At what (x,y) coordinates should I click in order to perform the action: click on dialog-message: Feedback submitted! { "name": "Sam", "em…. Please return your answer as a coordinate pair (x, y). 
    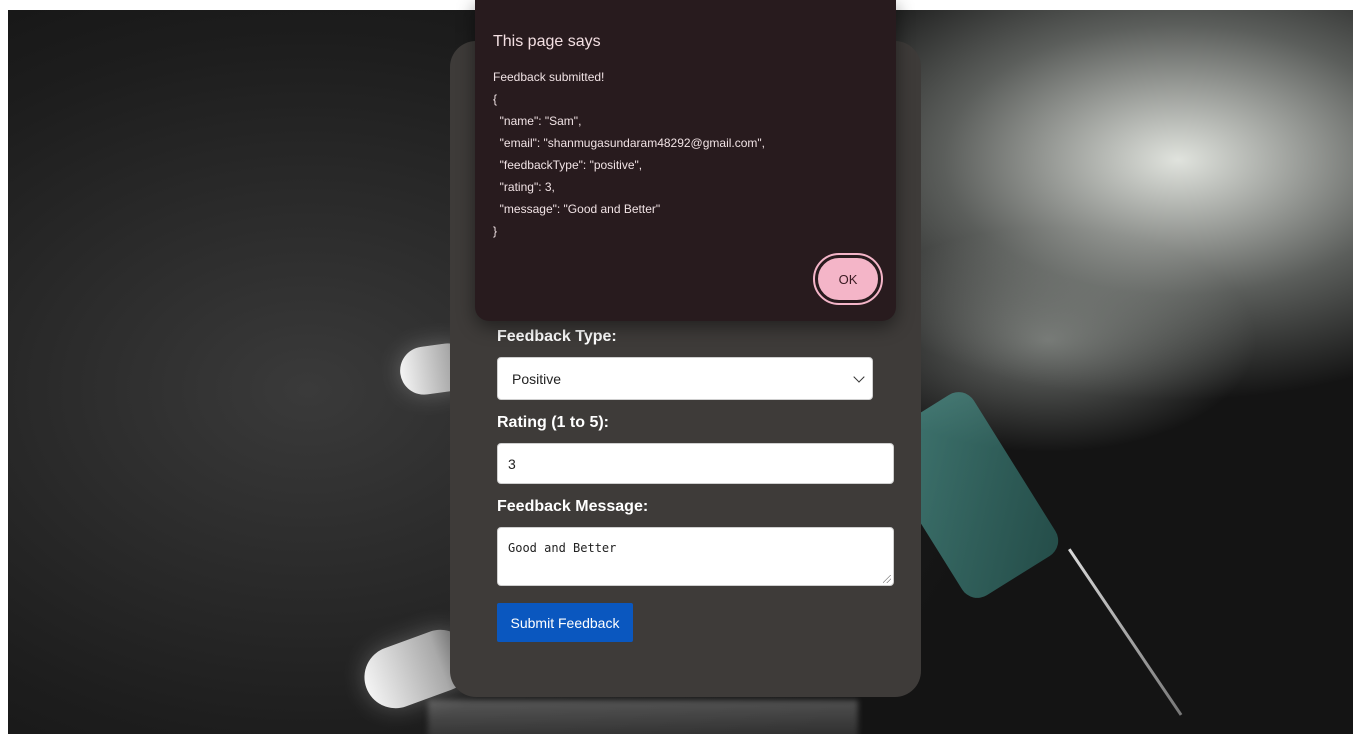
    Looking at the image, I should click on (688, 154).